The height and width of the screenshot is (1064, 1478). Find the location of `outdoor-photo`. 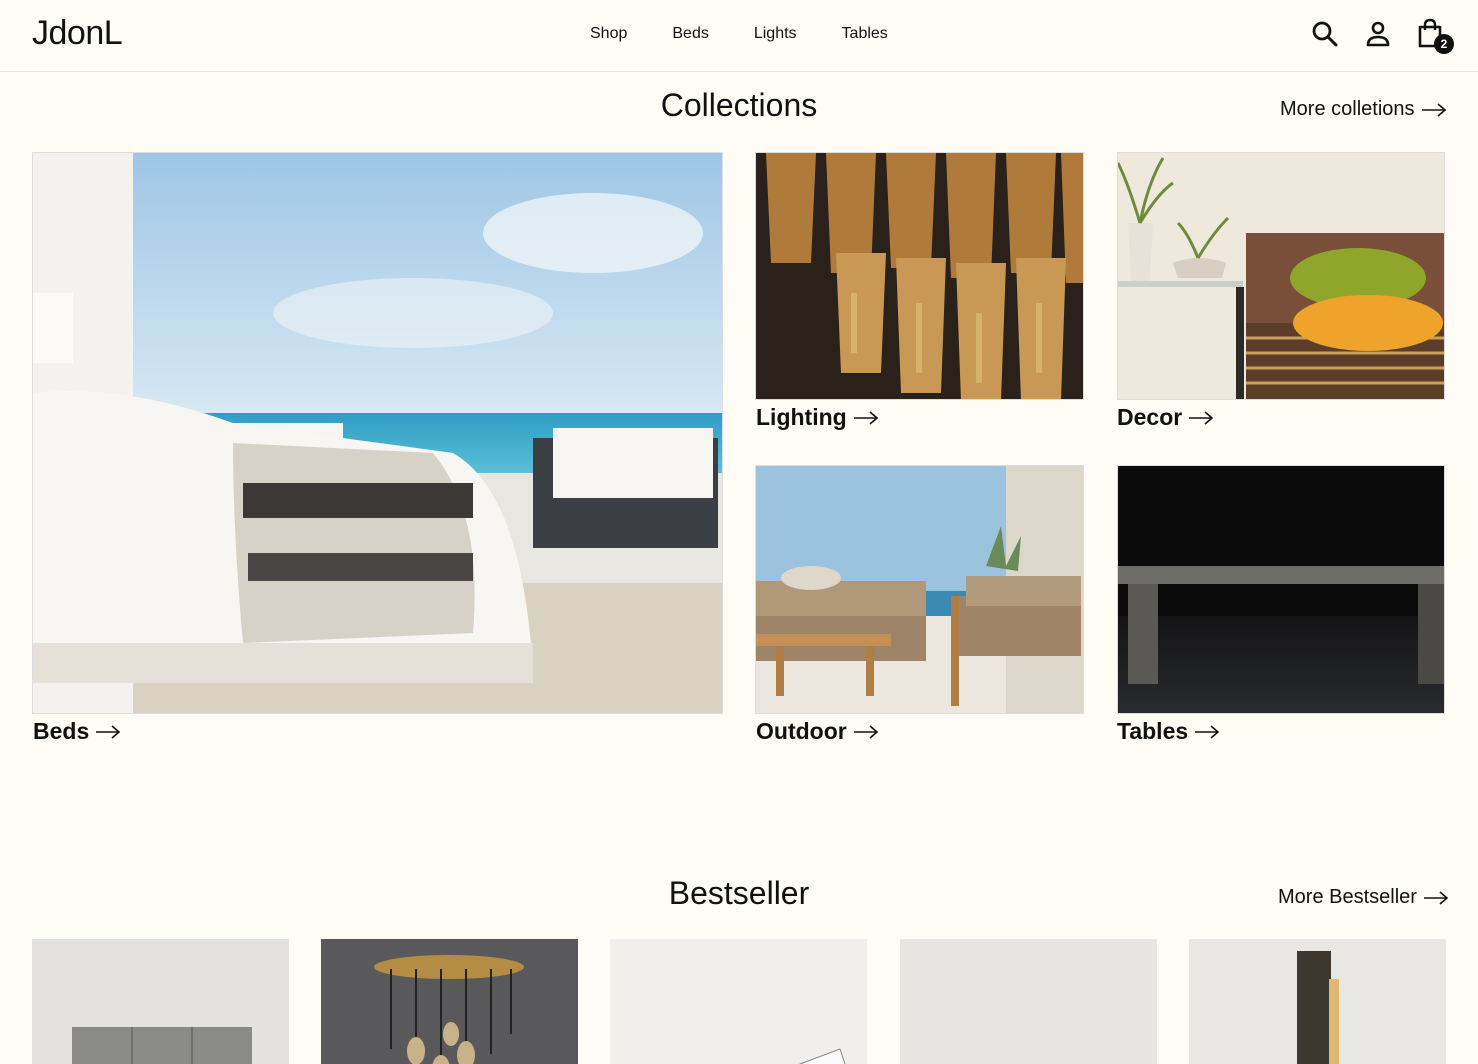

outdoor-photo is located at coordinates (919, 589).